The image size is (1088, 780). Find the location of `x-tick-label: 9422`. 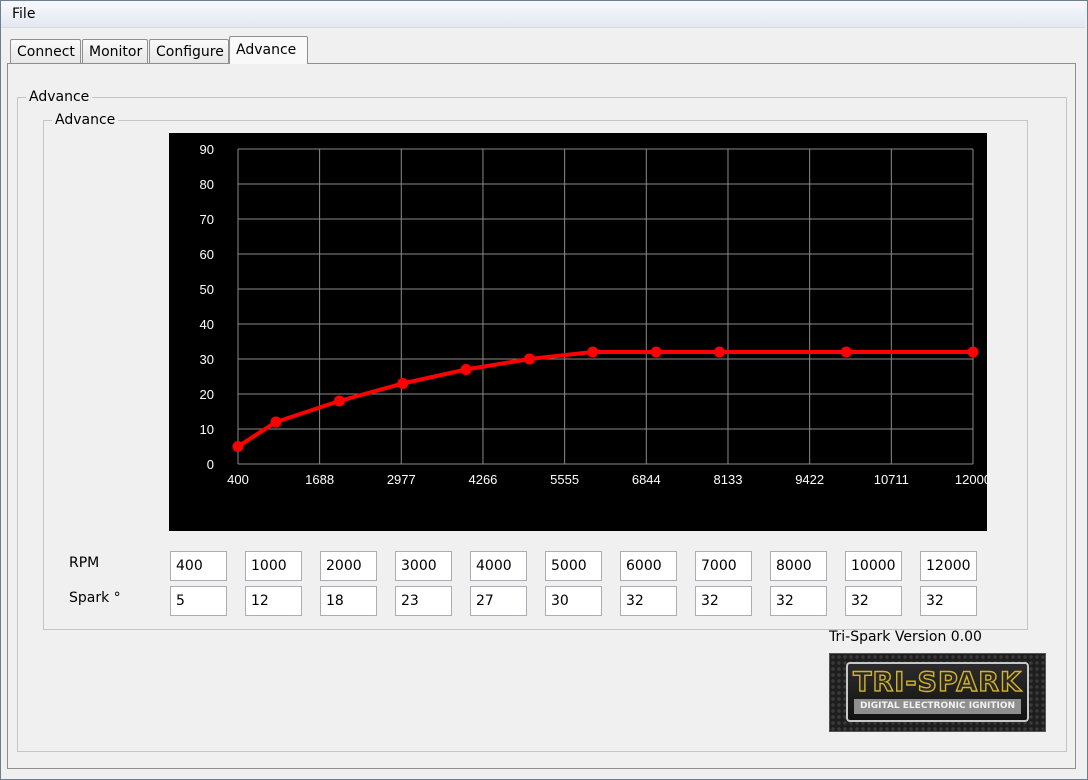

x-tick-label: 9422 is located at coordinates (809, 479).